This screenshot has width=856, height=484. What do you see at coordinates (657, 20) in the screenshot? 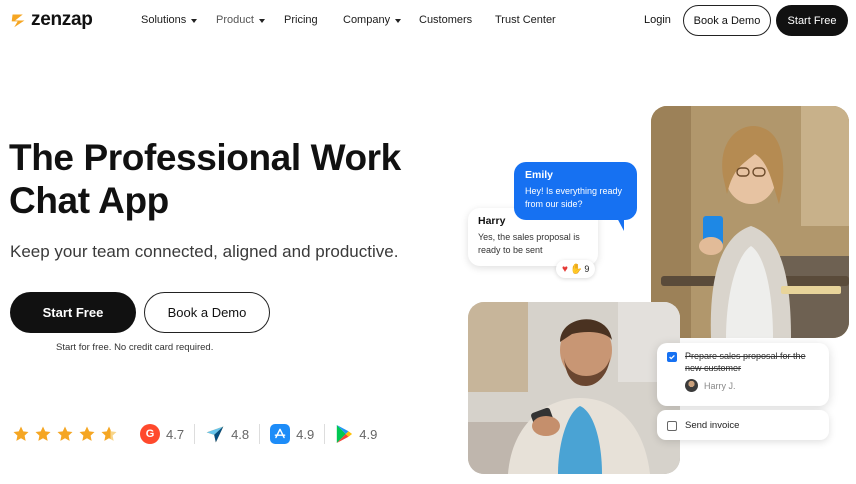
I see `login-link: Login` at bounding box center [657, 20].